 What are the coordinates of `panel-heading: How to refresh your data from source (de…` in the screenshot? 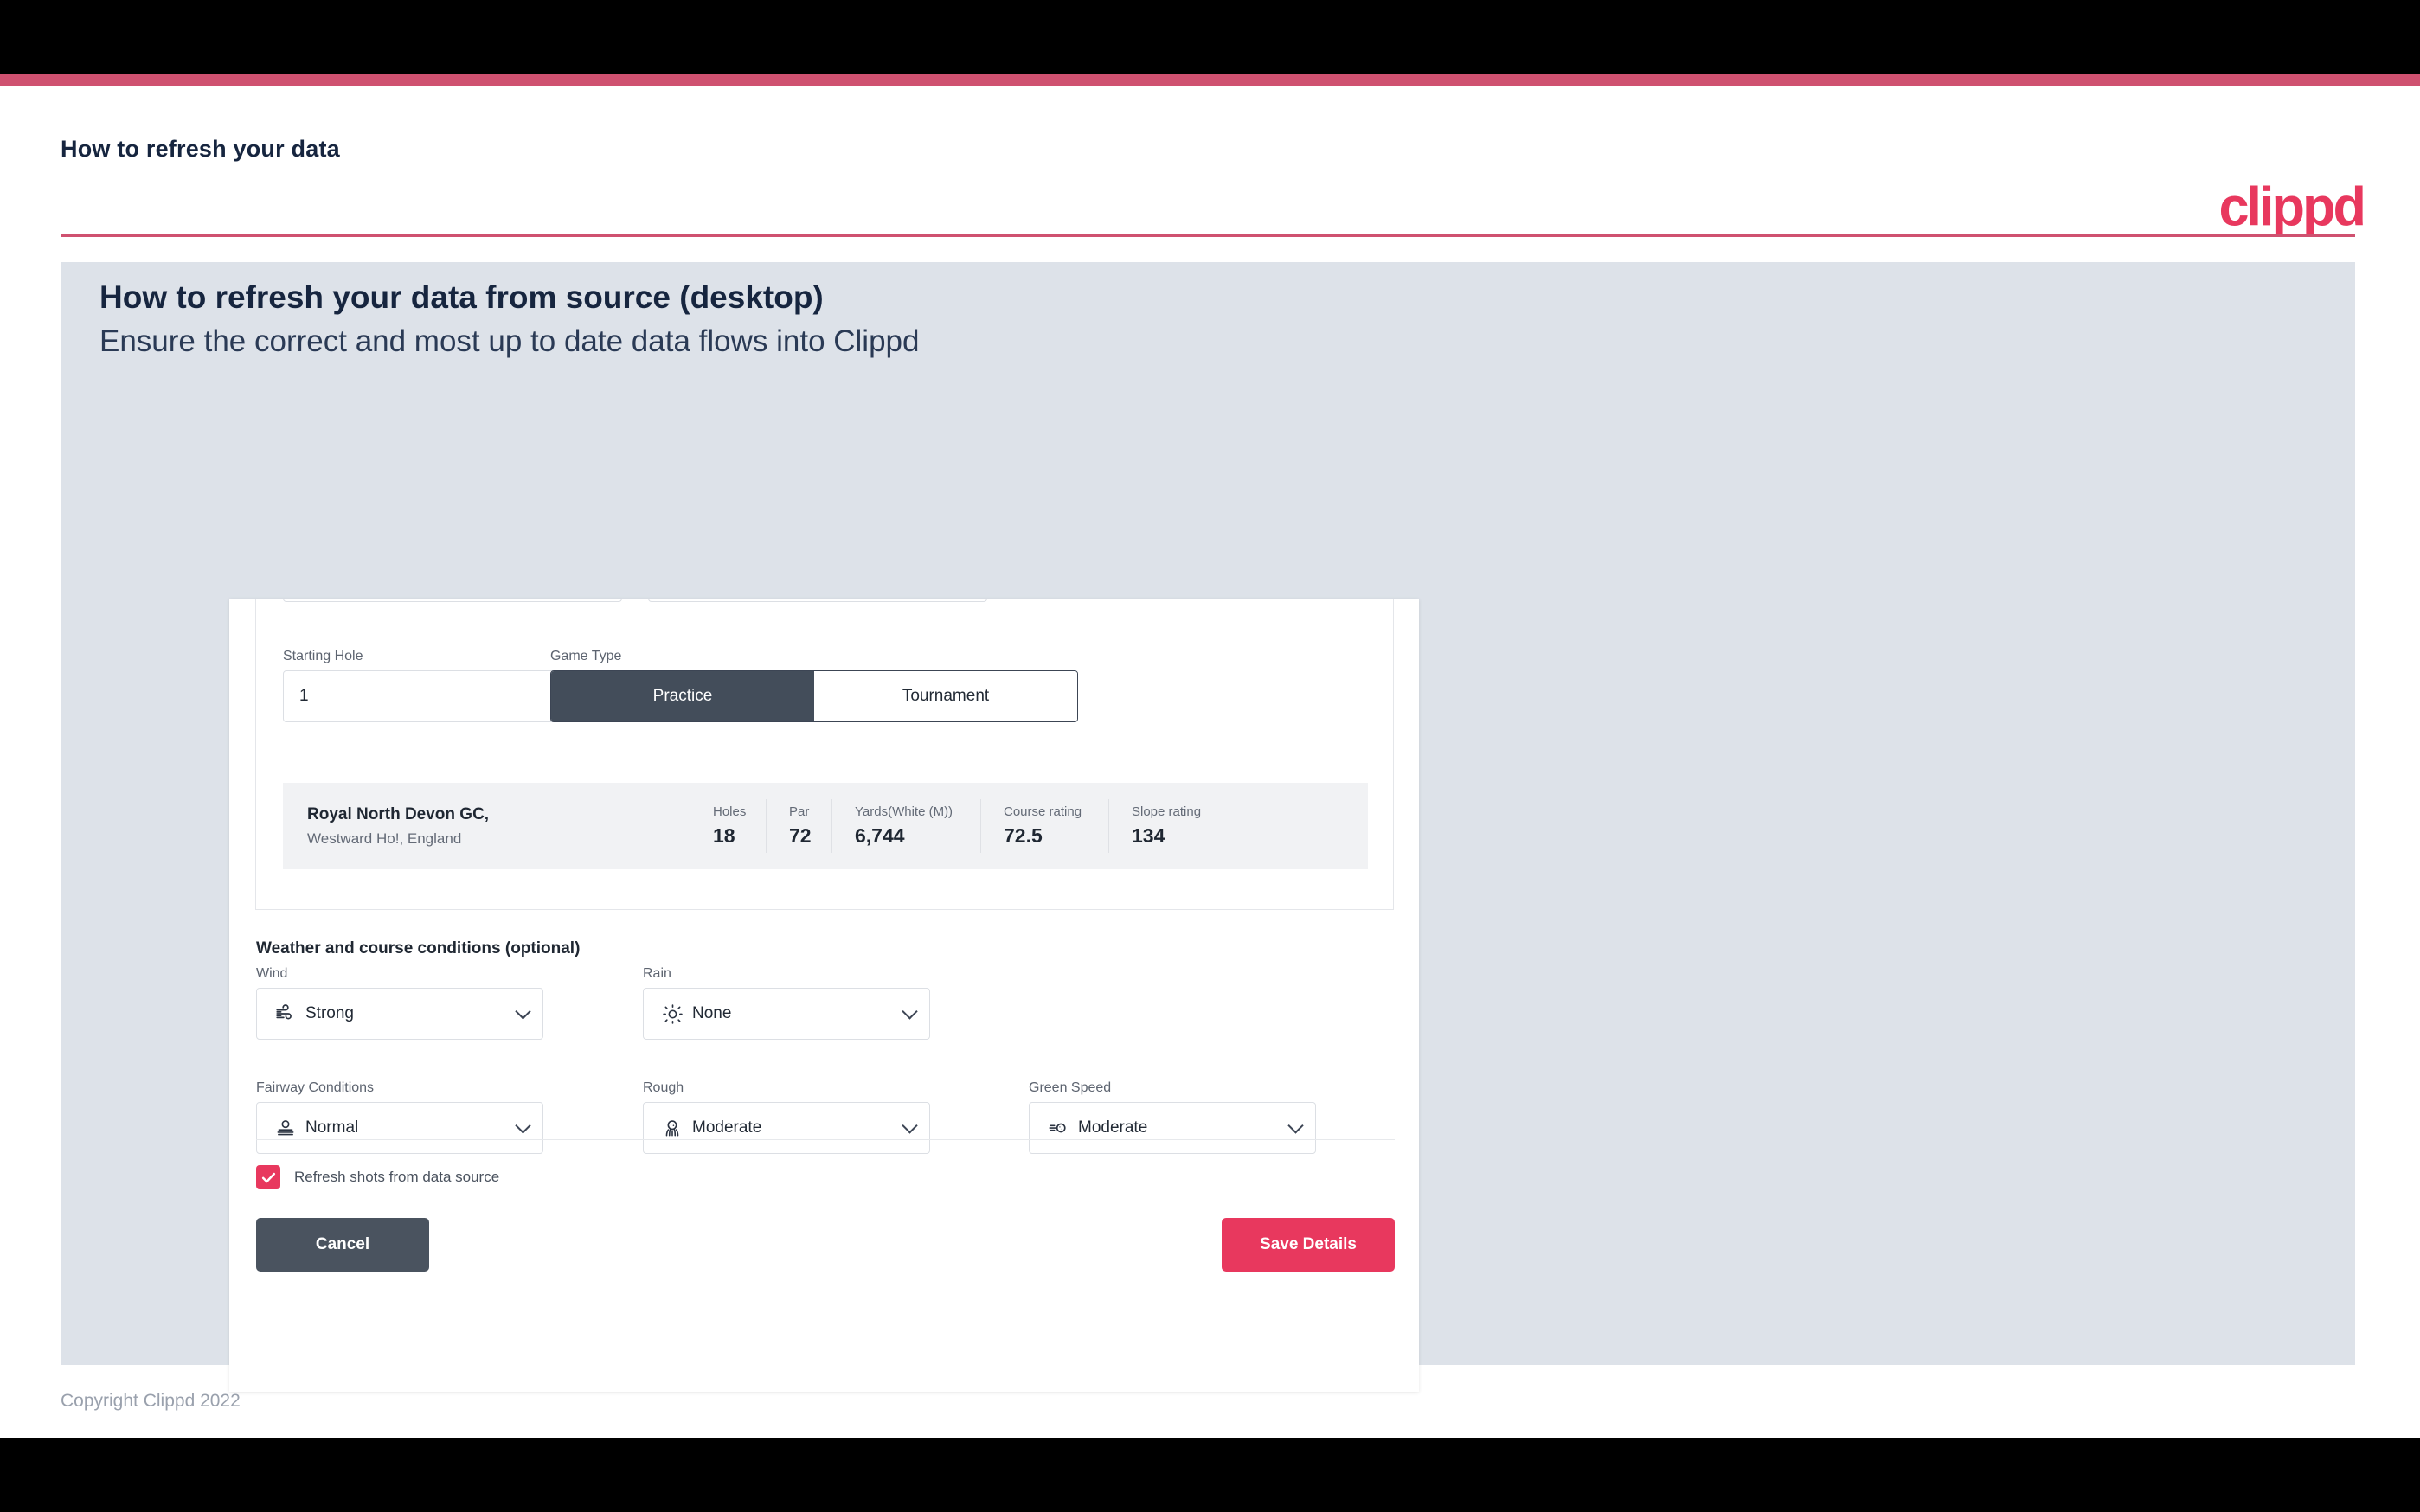 It's located at (461, 297).